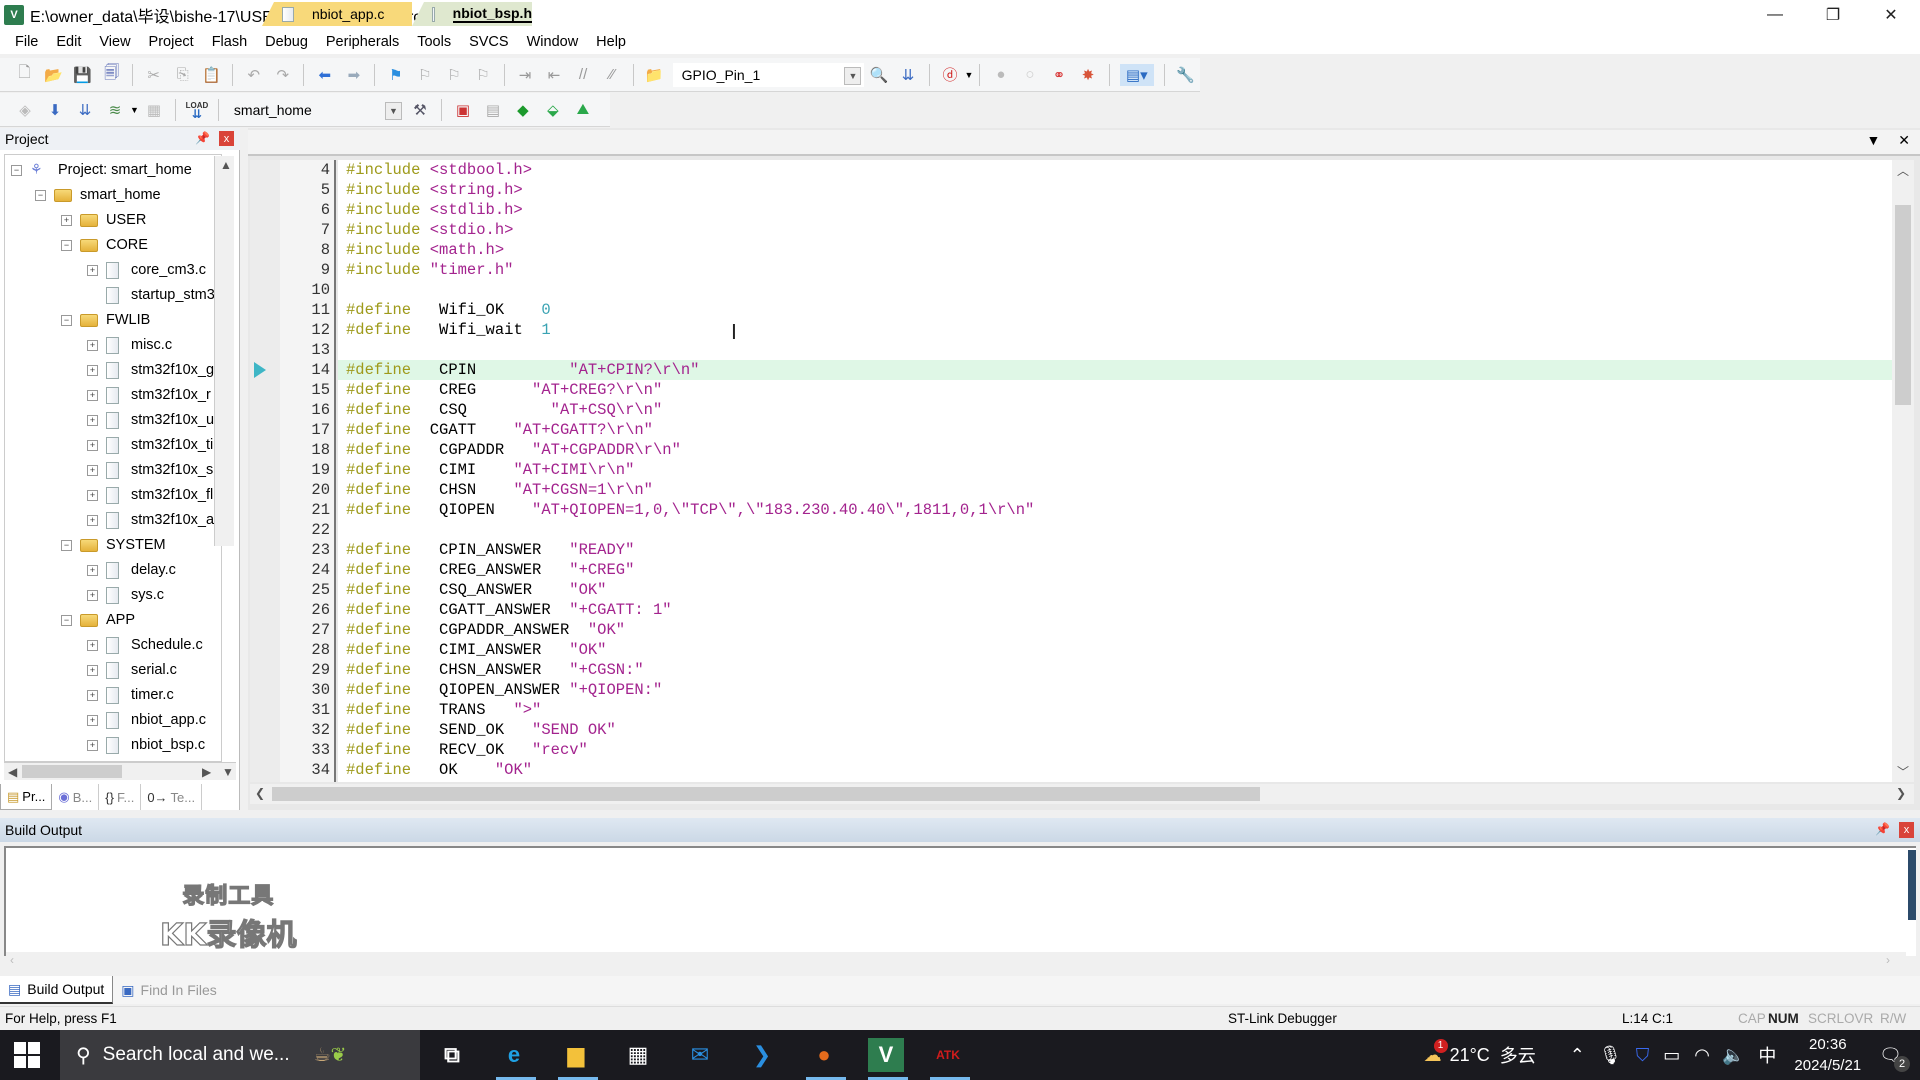 The image size is (1920, 1080). What do you see at coordinates (1115, 590) in the screenshot?
I see `code-line: #define CSQ_ANSWER "OK"` at bounding box center [1115, 590].